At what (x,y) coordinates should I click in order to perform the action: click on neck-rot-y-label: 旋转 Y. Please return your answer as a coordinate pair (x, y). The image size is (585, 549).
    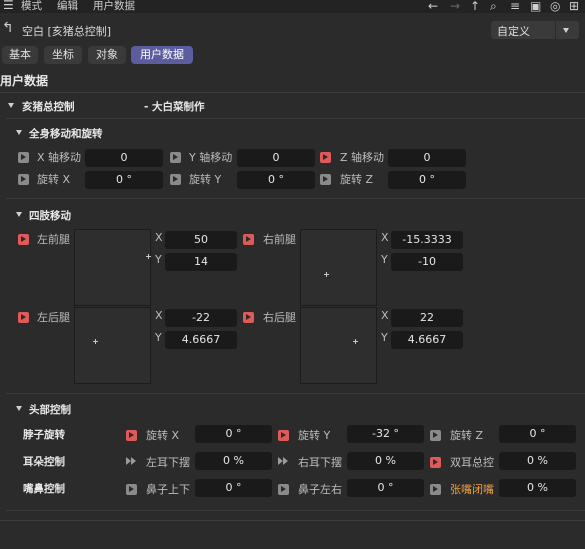
    Looking at the image, I should click on (314, 435).